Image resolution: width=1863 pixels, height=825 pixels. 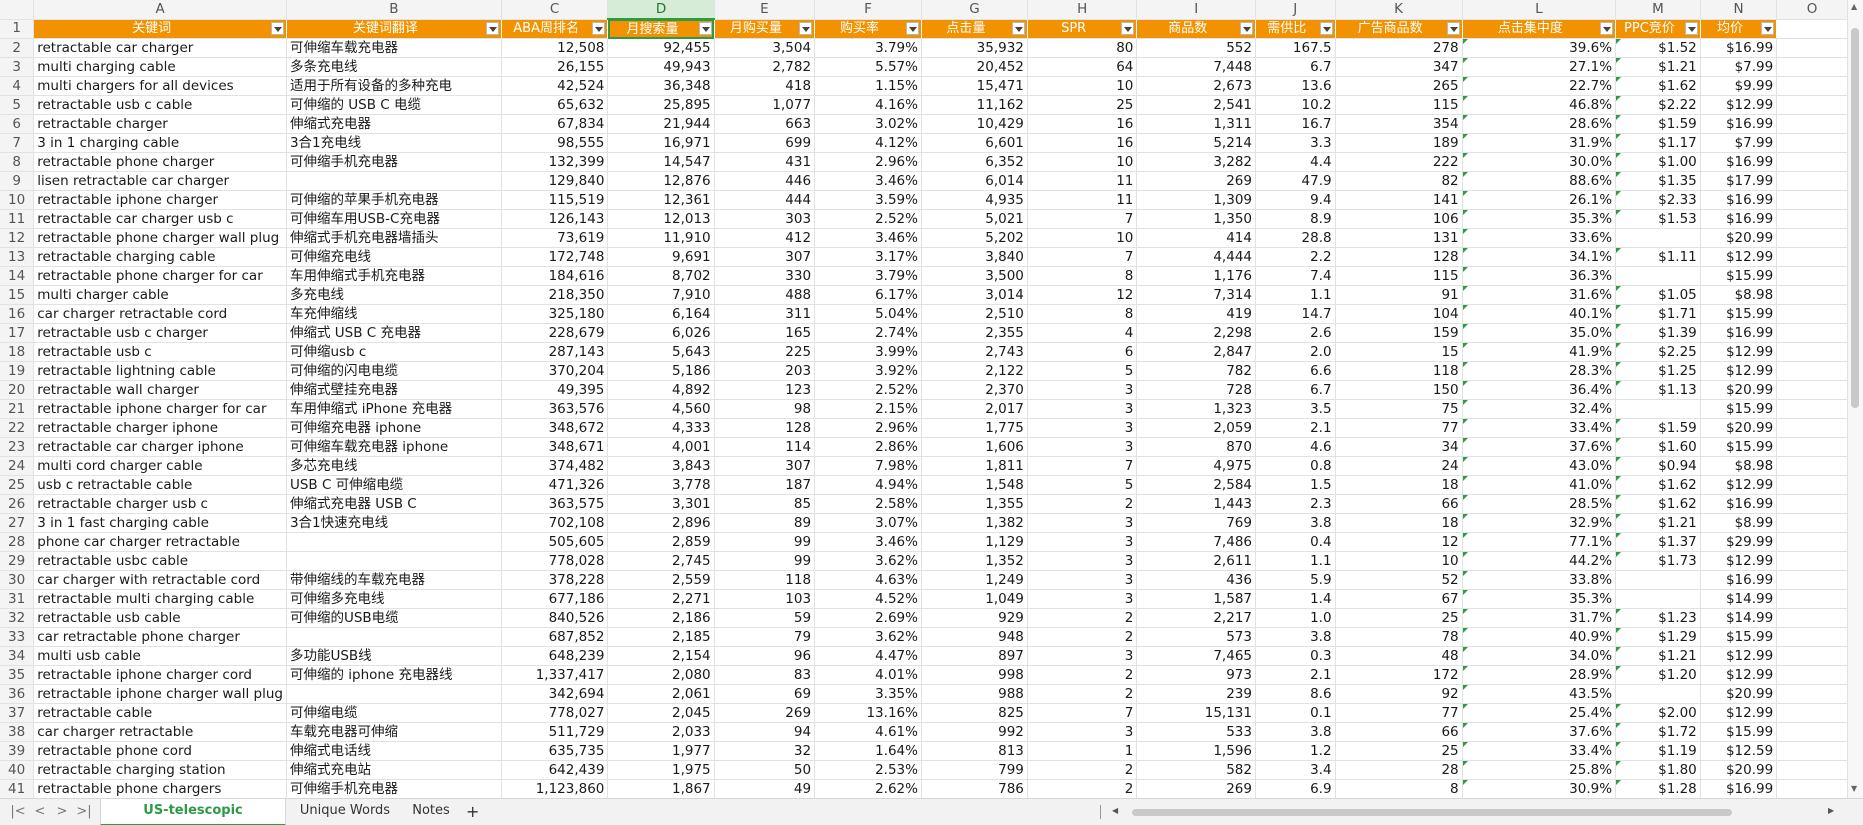 I want to click on data-cell: 104, so click(x=1399, y=314).